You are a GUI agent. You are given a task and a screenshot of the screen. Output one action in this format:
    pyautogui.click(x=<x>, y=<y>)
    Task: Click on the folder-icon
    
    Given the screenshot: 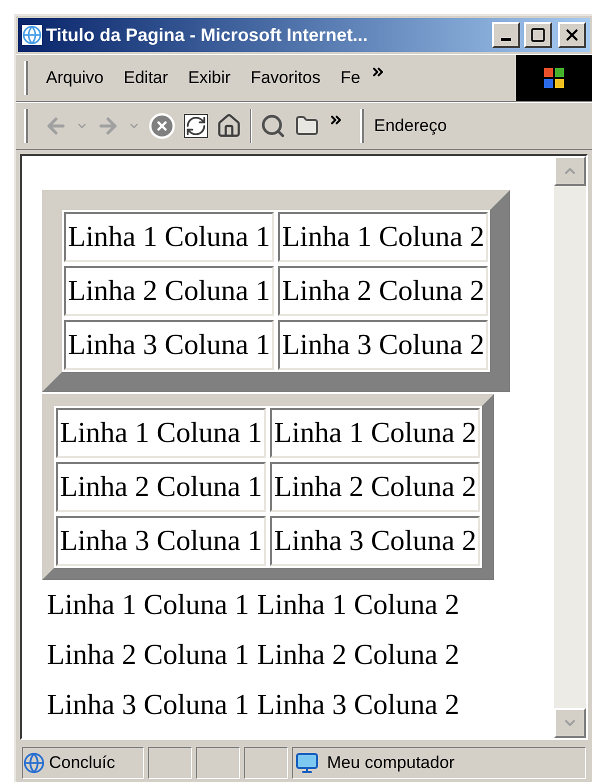 What is the action you would take?
    pyautogui.click(x=307, y=126)
    